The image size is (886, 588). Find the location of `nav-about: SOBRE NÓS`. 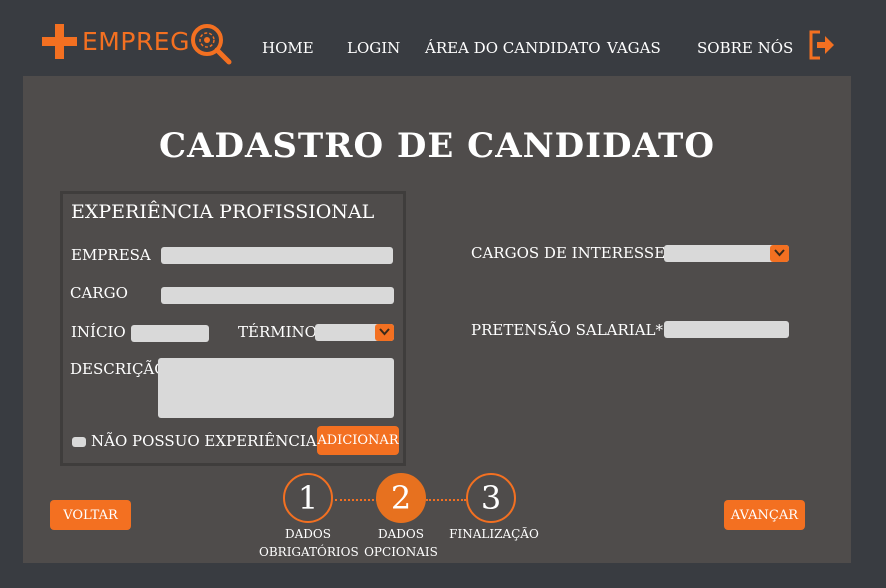

nav-about: SOBRE NÓS is located at coordinates (745, 48).